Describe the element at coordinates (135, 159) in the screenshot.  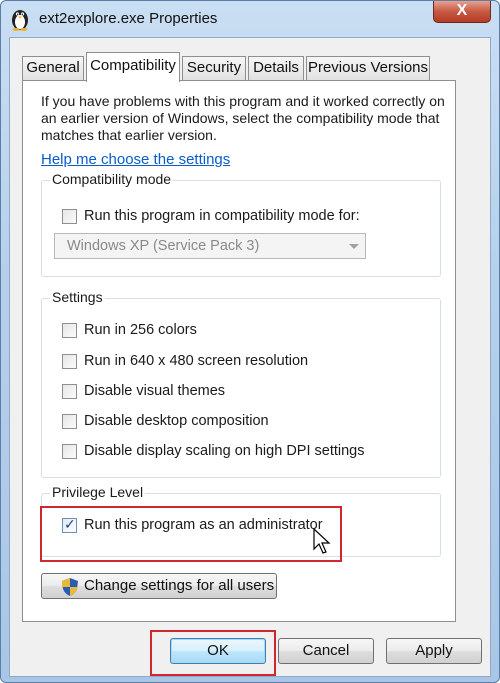
I see `help-link: Help me choose the settings` at that location.